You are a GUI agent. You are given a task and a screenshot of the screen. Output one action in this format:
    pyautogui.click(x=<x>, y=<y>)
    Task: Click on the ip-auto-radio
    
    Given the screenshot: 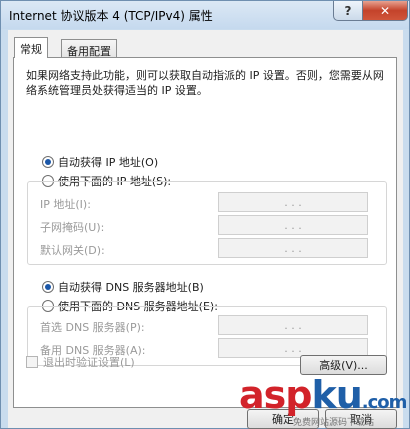 What is the action you would take?
    pyautogui.click(x=48, y=162)
    